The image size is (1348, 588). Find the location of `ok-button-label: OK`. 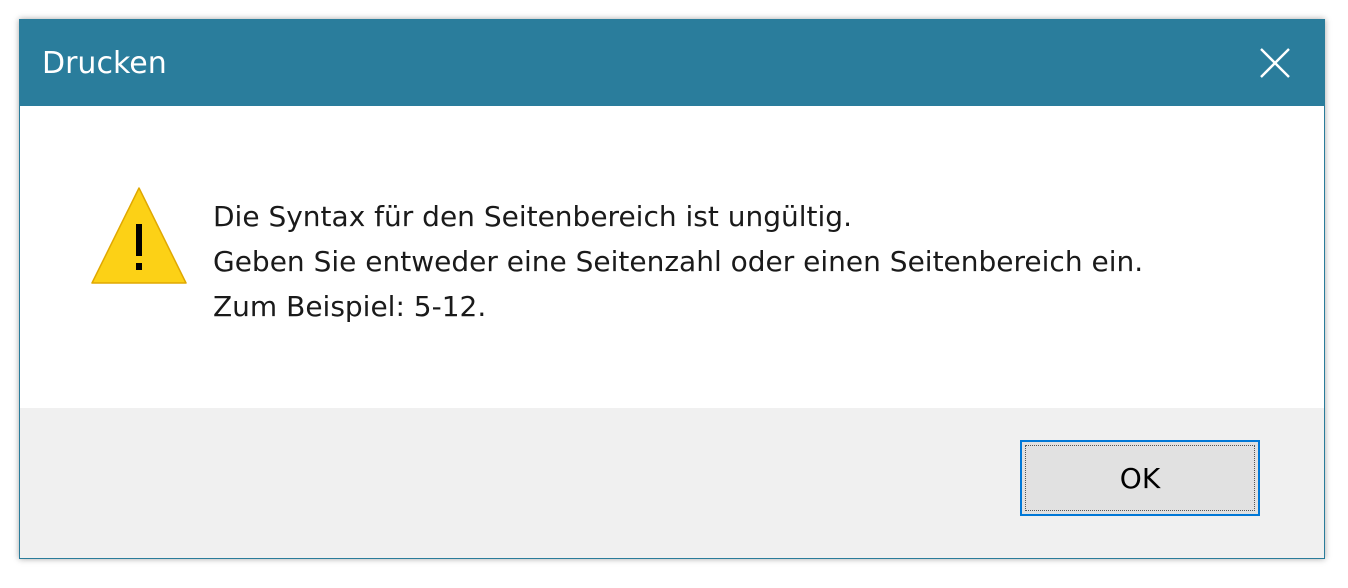

ok-button-label: OK is located at coordinates (1140, 478).